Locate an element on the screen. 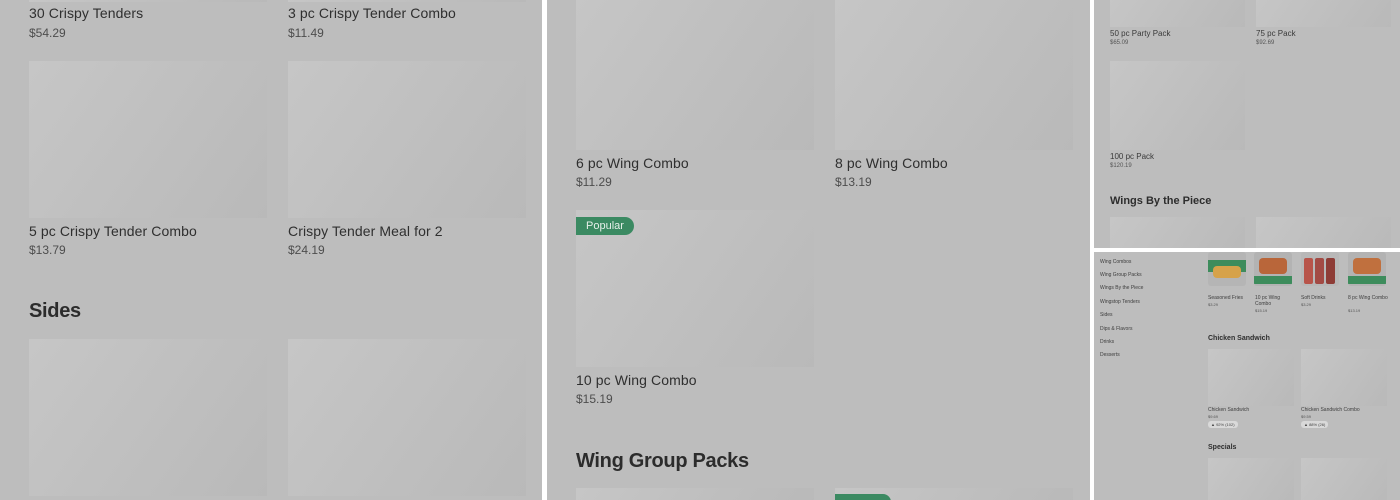 The width and height of the screenshot is (1400, 500). soft-drinks-image is located at coordinates (1320, 269).